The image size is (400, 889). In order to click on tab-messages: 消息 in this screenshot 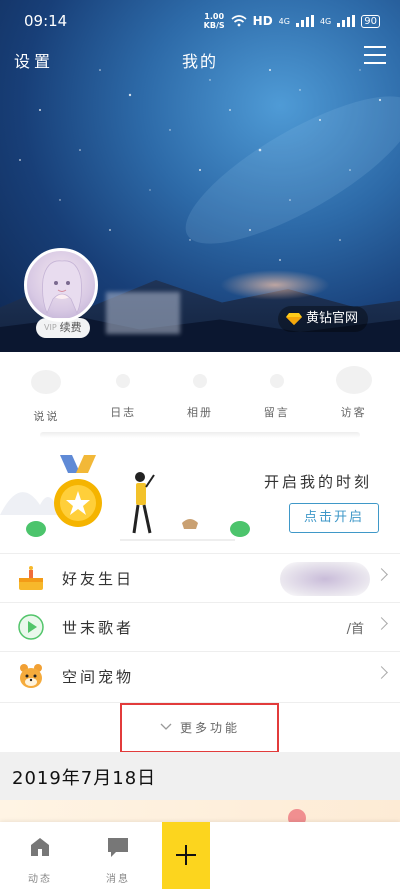, I will do `click(118, 855)`.